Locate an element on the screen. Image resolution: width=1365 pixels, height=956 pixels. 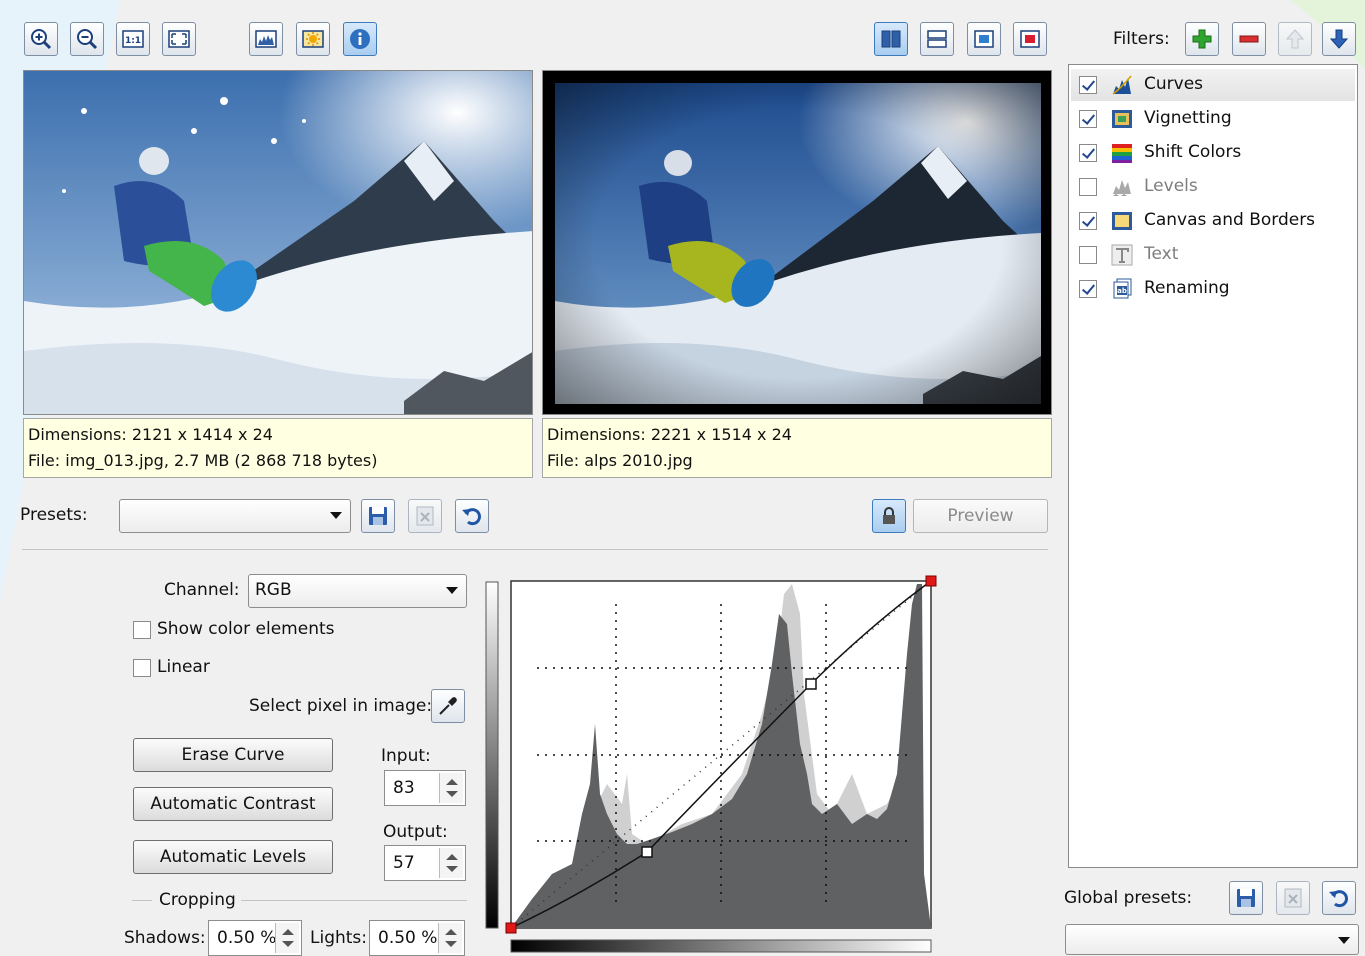
input-gradient-bar is located at coordinates (721, 946).